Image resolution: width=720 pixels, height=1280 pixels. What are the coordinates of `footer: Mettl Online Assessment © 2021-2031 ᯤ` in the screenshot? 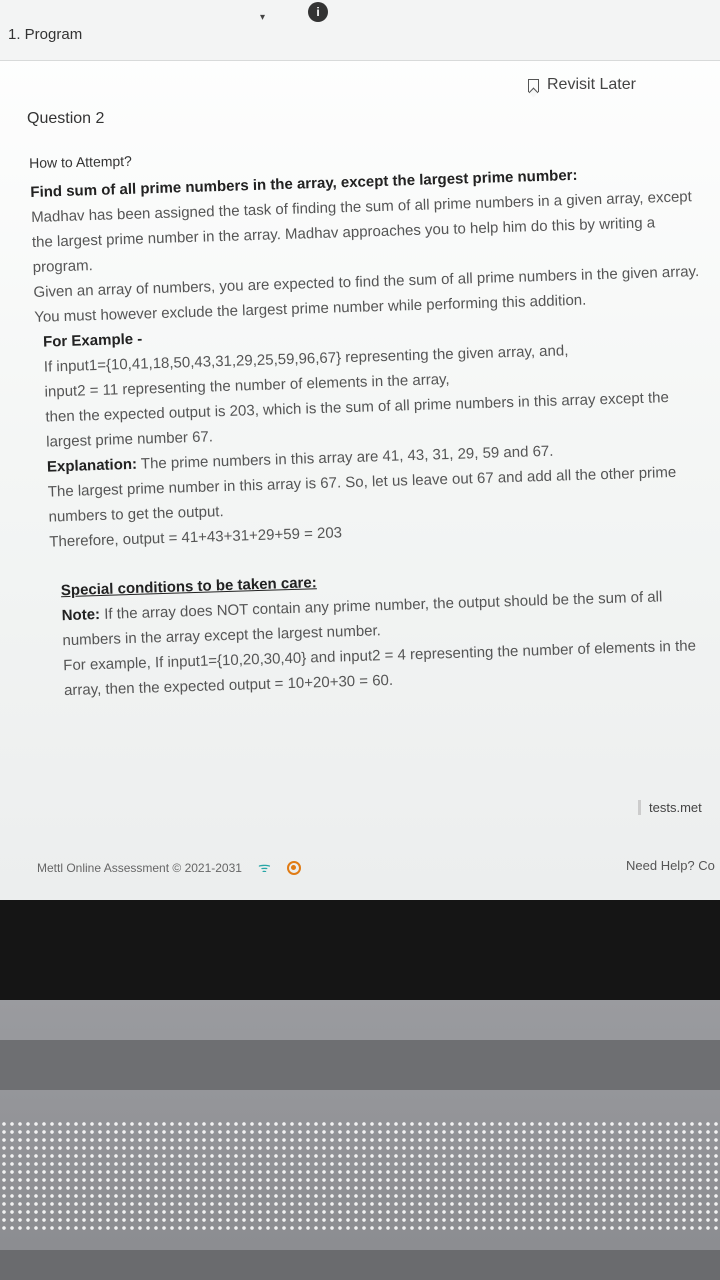 It's located at (169, 867).